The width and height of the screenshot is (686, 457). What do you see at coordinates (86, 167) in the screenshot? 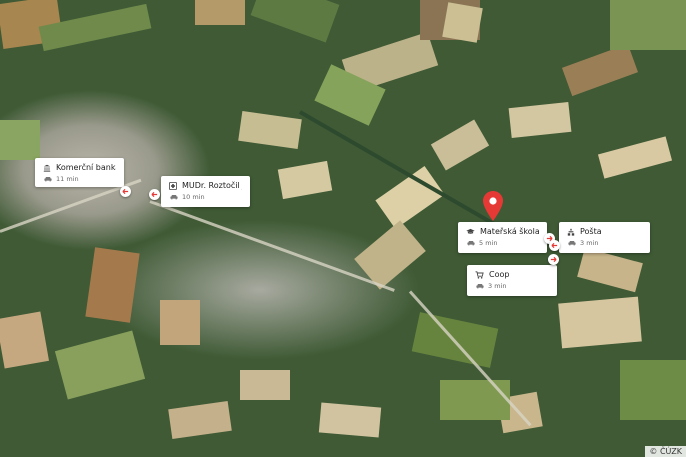
I see `poi-name: Komerční banka` at bounding box center [86, 167].